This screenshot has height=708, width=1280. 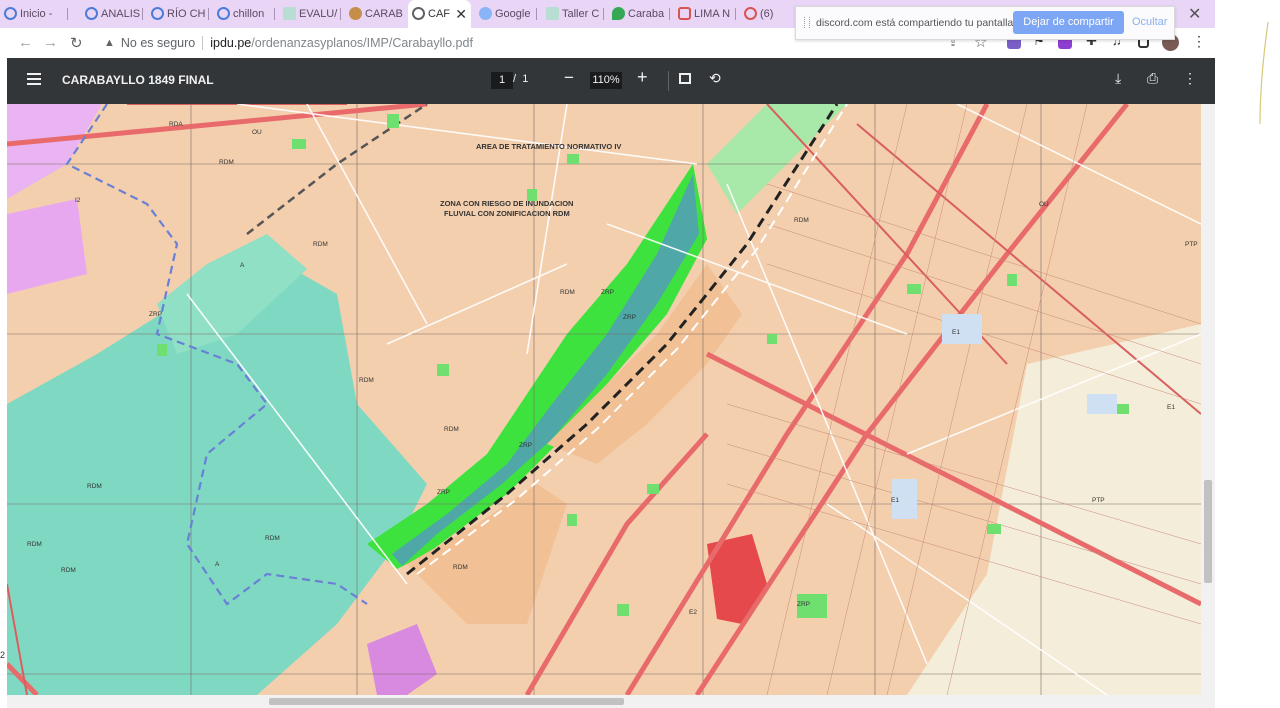 What do you see at coordinates (1208, 531) in the screenshot?
I see `vertical-scroll-thumb` at bounding box center [1208, 531].